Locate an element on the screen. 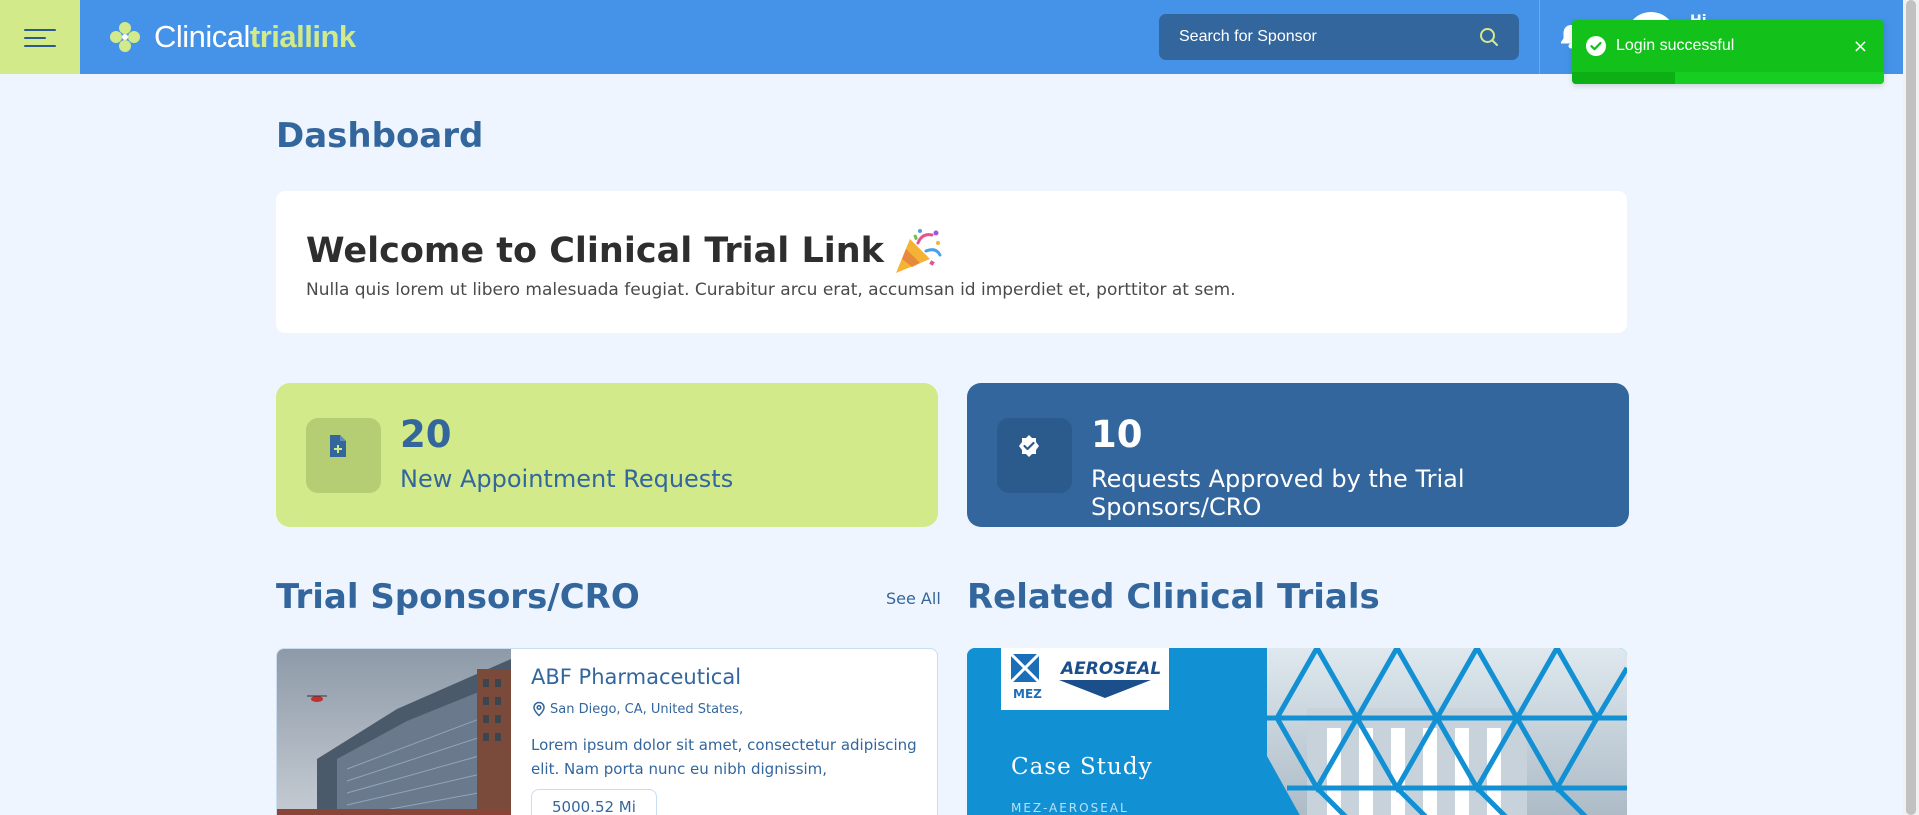 The image size is (1919, 815). brand-text: AEROSEAL is located at coordinates (1110, 669).